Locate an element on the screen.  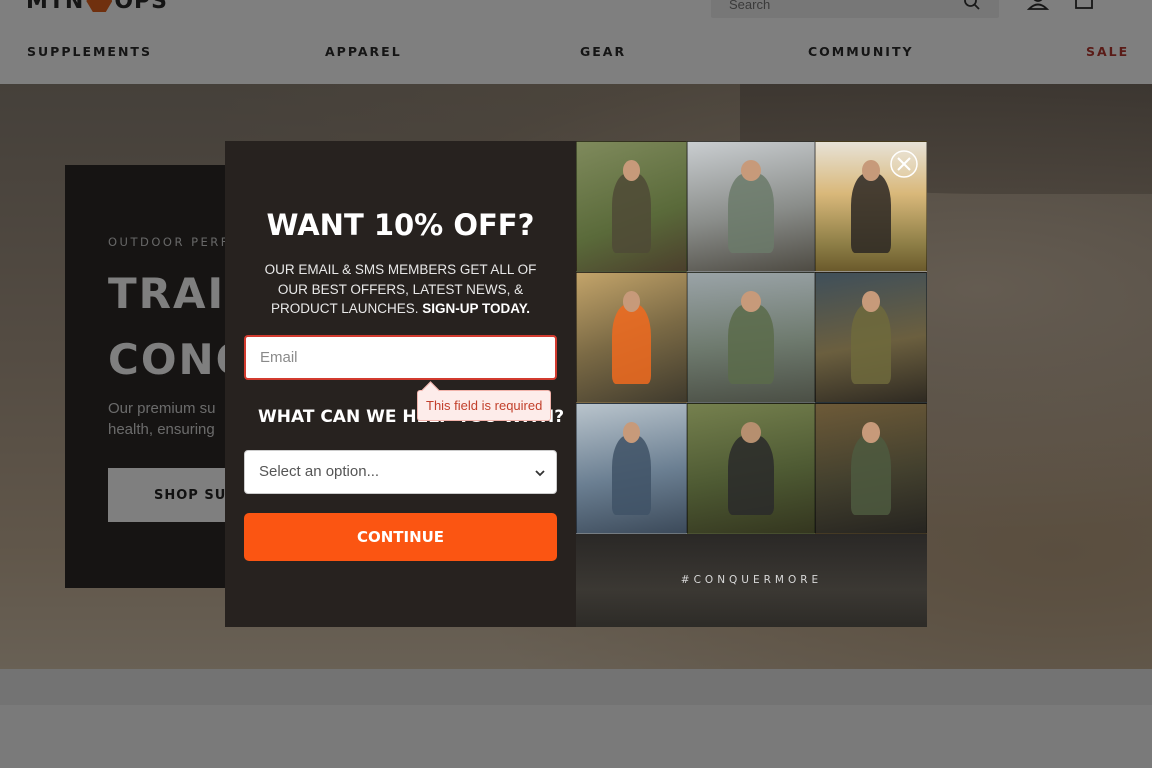
email-error-tooltip: This field is required is located at coordinates (484, 405).